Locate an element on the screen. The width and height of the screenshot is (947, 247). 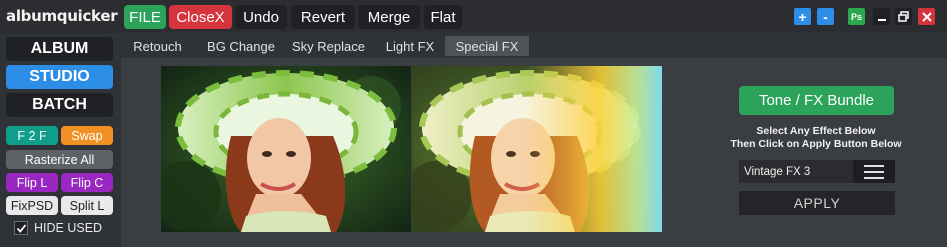
minimize-button is located at coordinates (881, 16).